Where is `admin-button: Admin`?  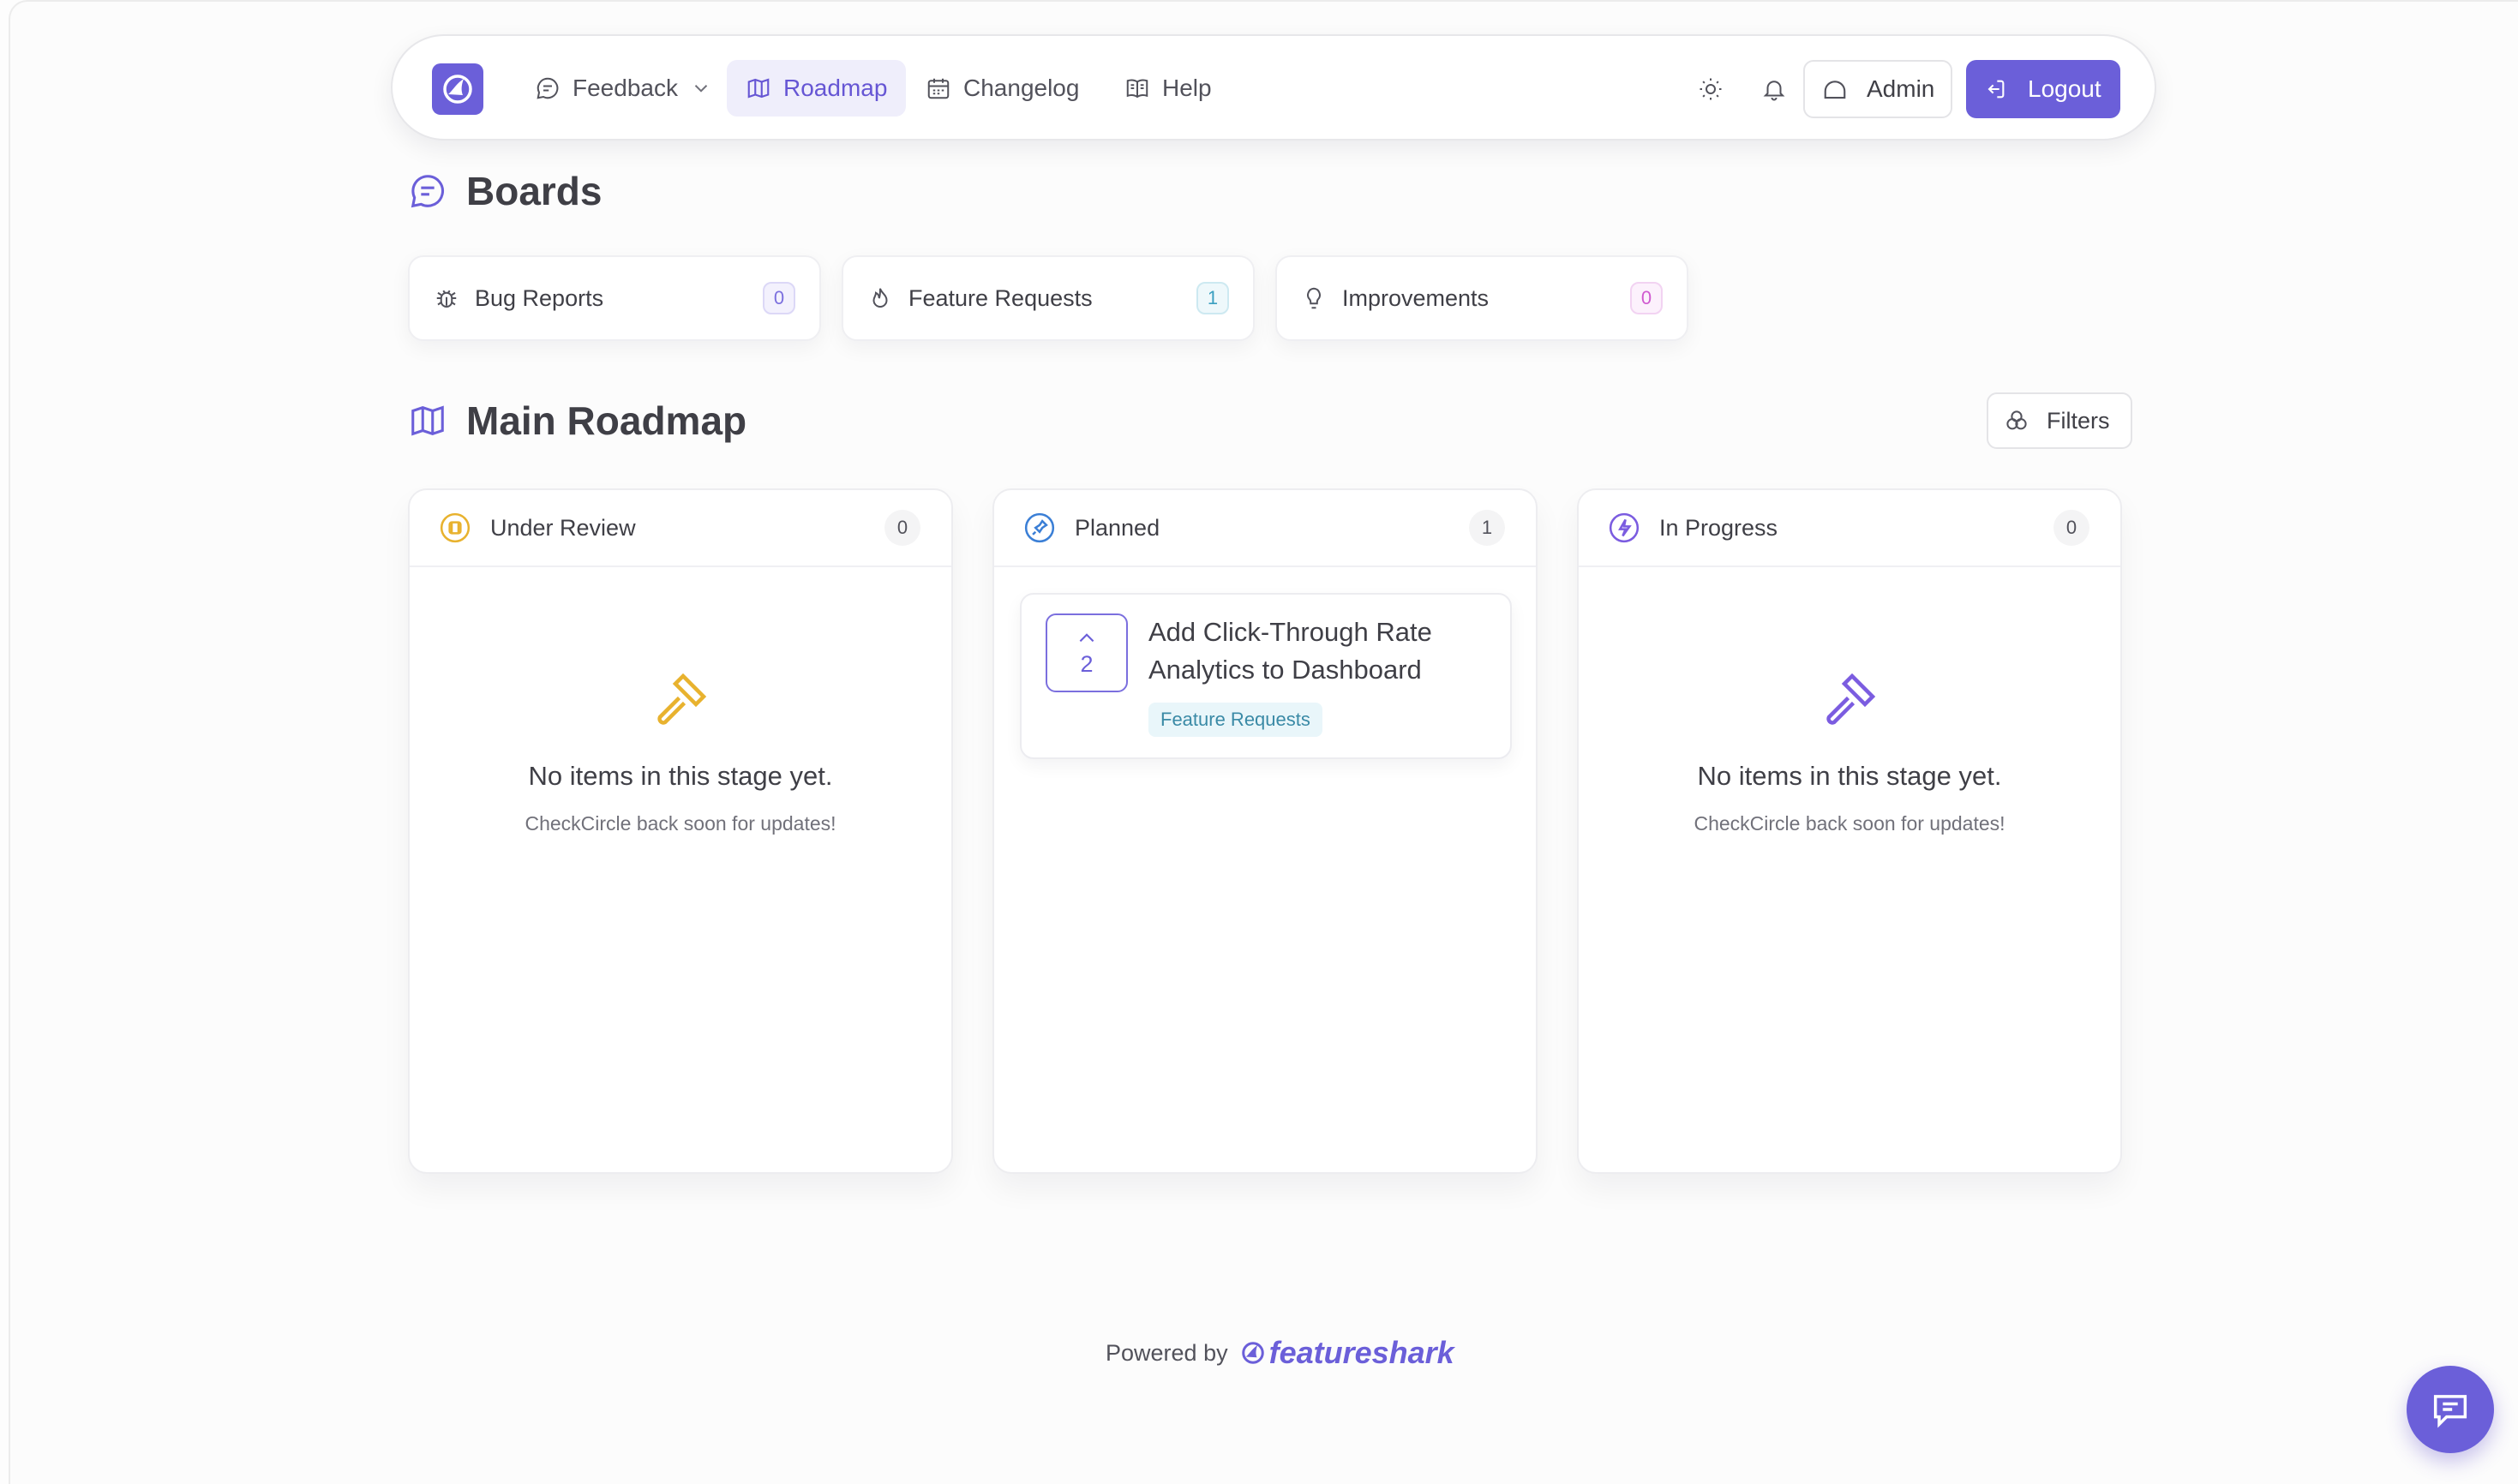
admin-button: Admin is located at coordinates (1878, 89).